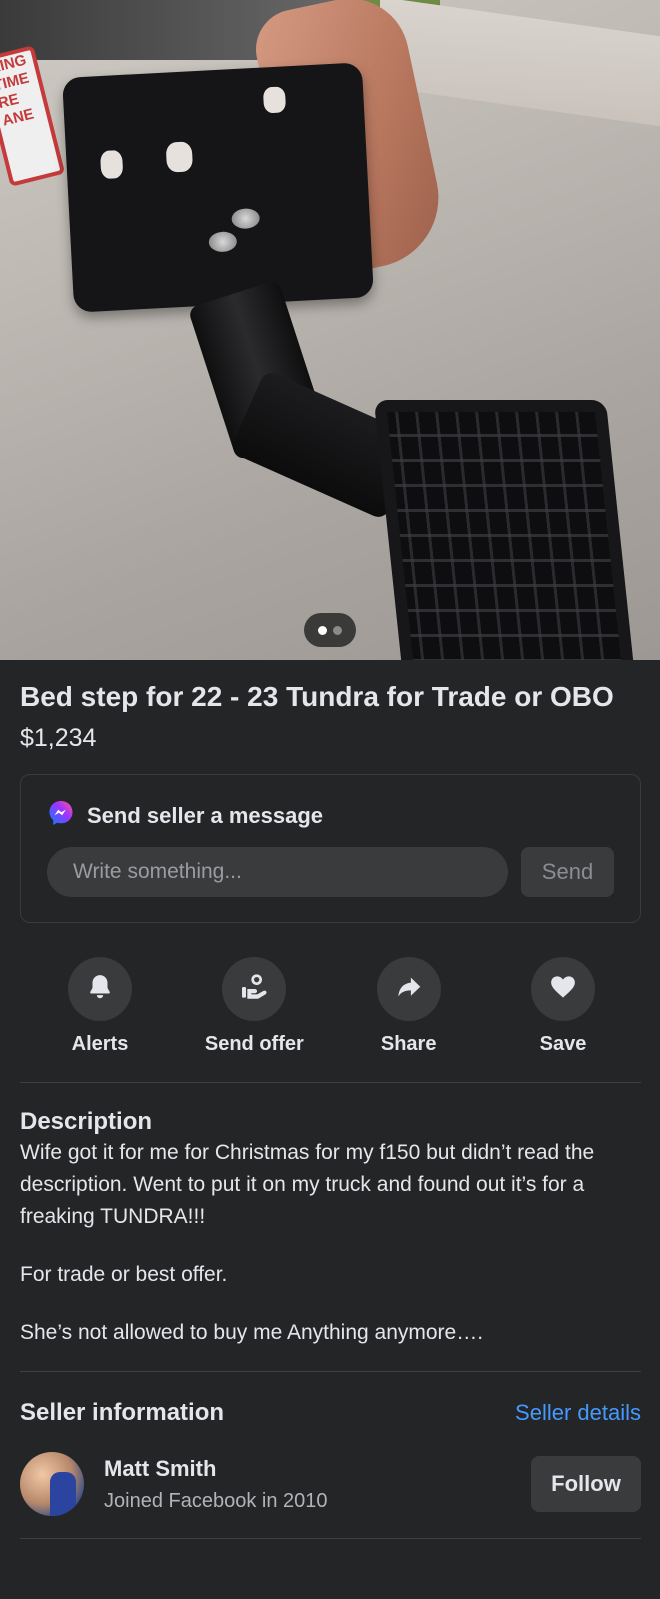 This screenshot has height=1599, width=660. I want to click on share-button: Share, so click(409, 1006).